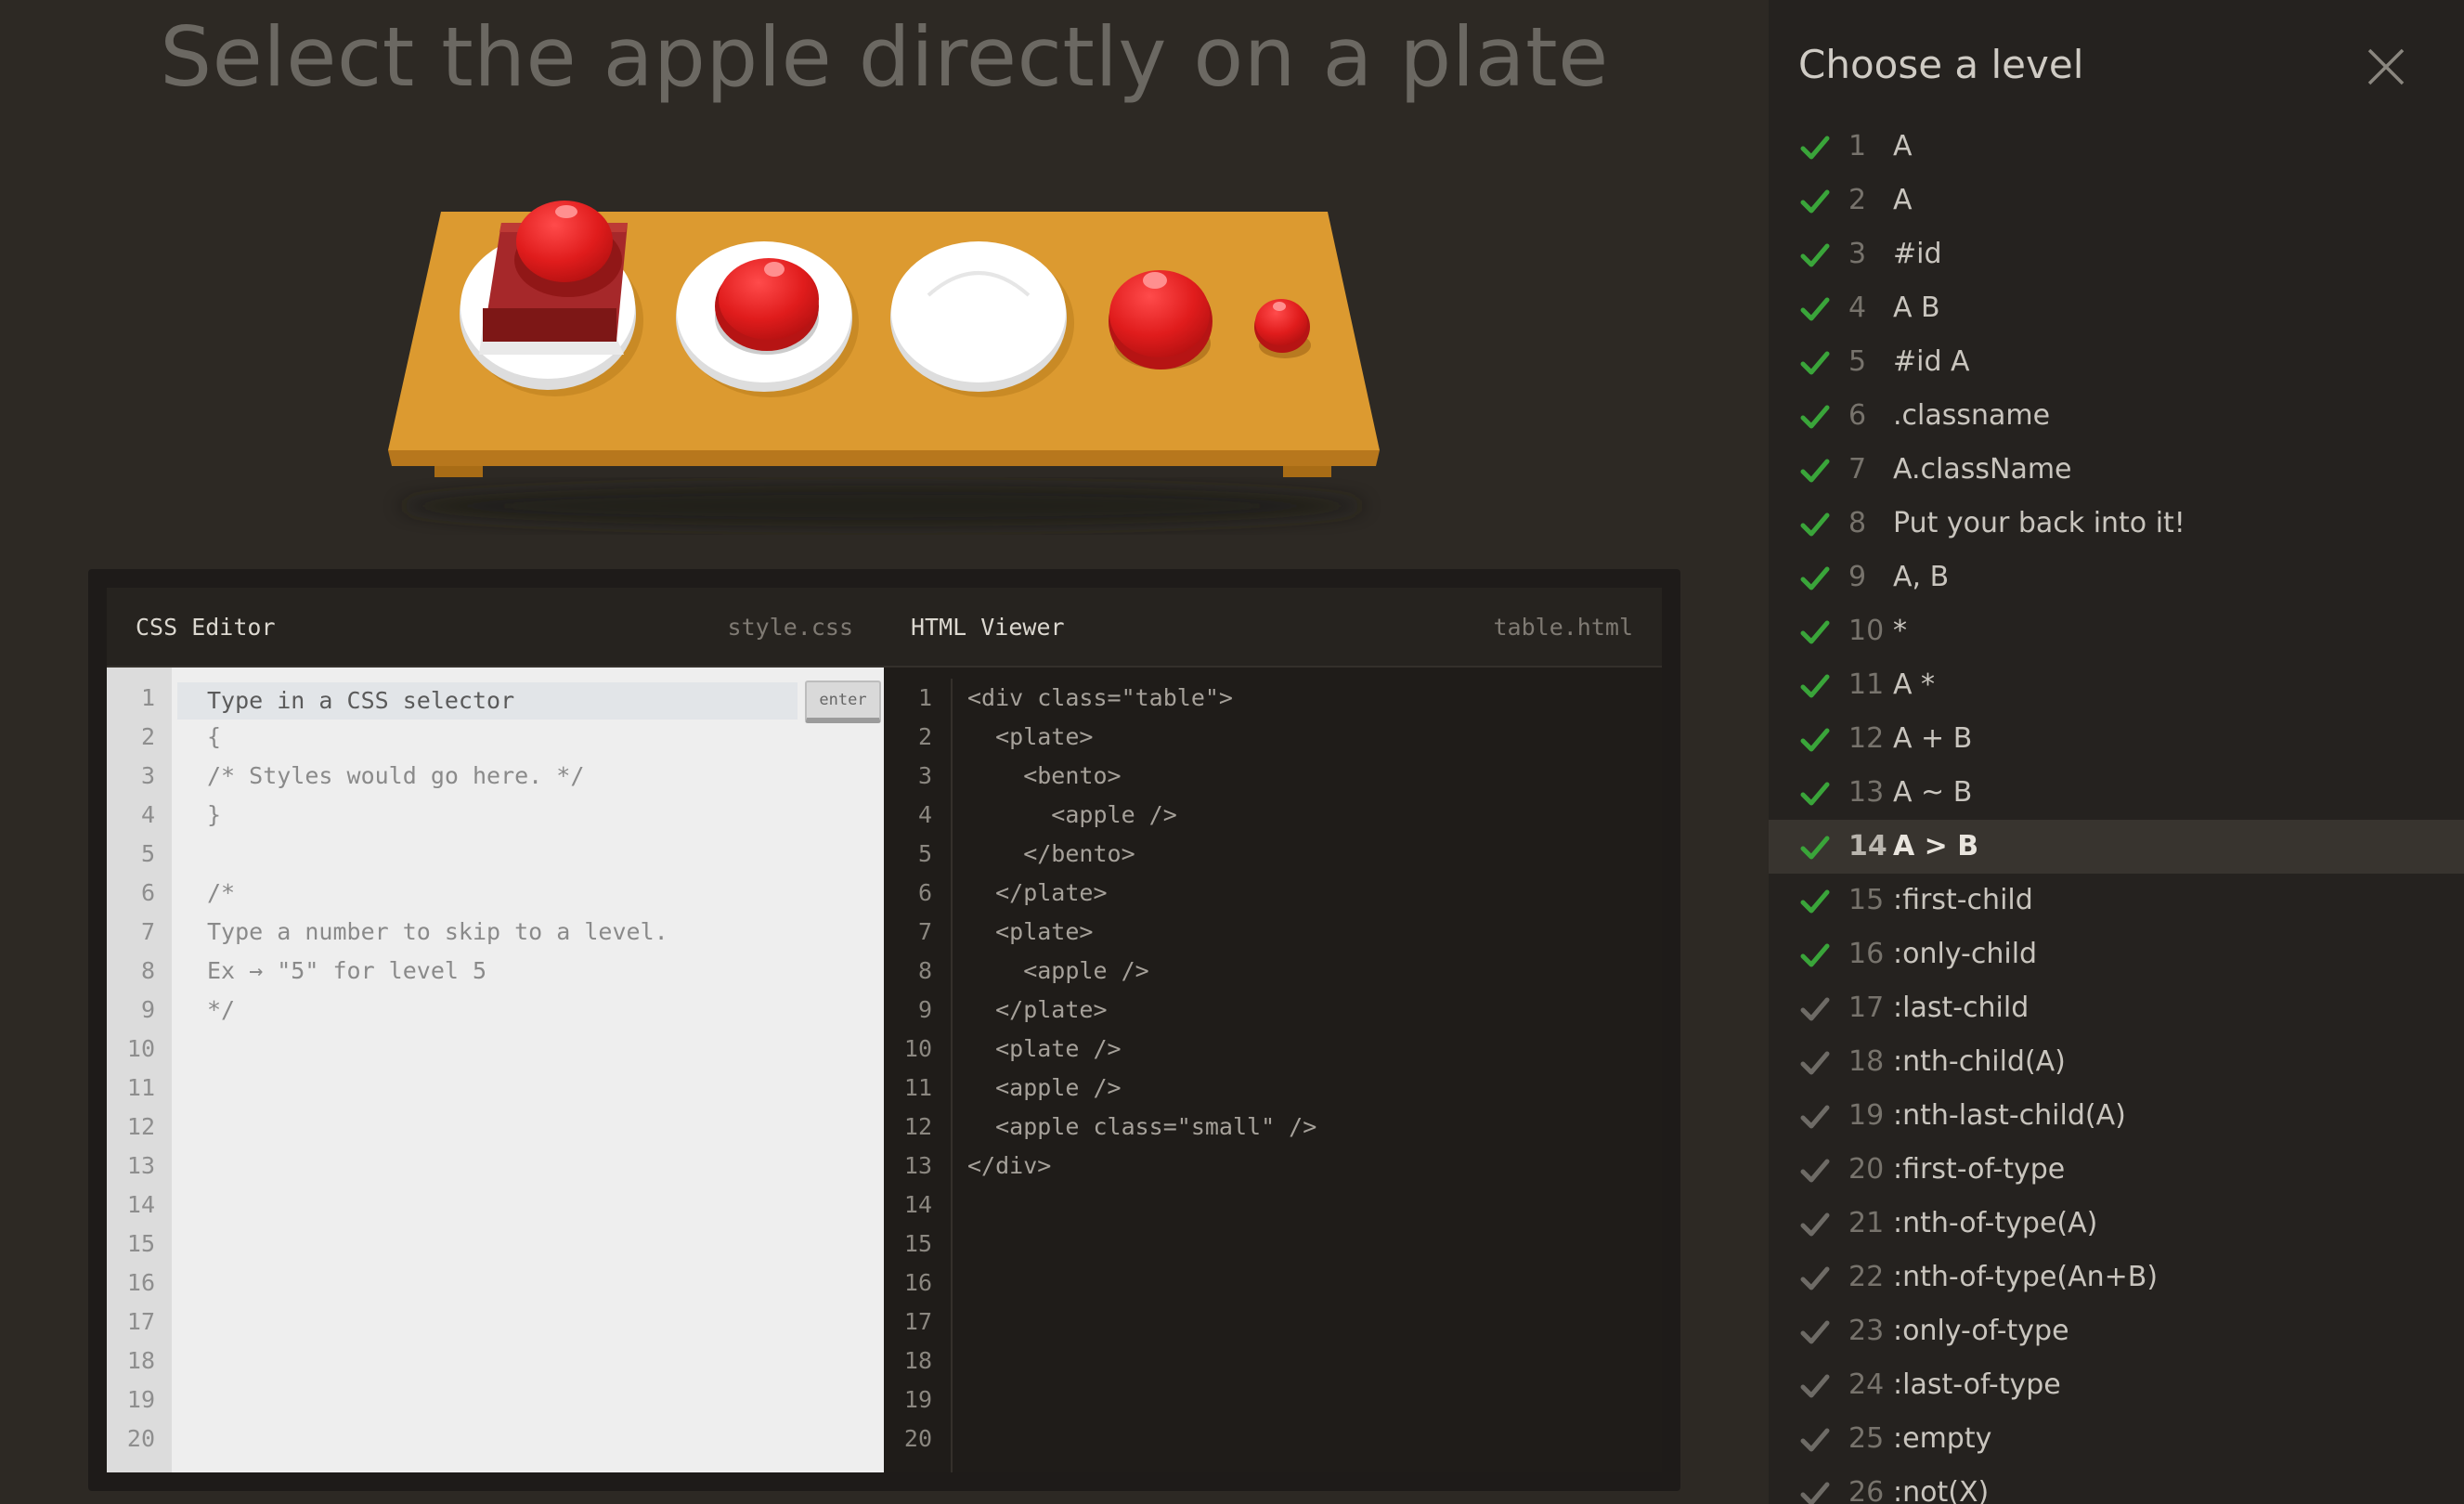  Describe the element at coordinates (2116, 147) in the screenshot. I see `level-item-1: 1A` at that location.